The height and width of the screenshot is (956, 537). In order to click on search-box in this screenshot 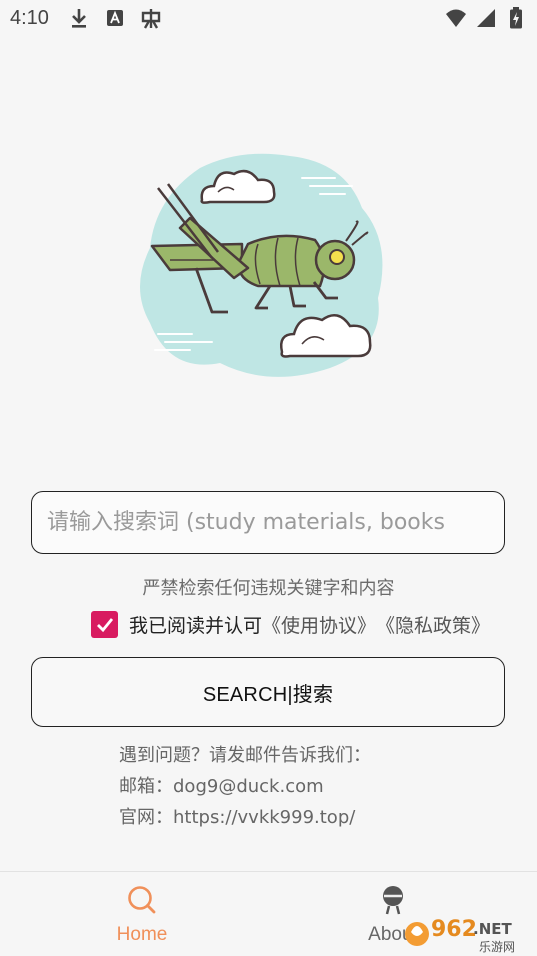, I will do `click(268, 522)`.